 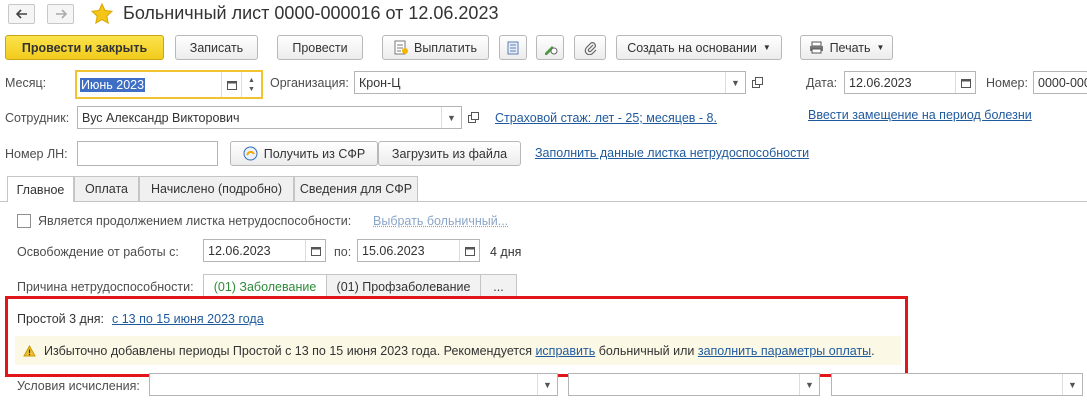 I want to click on number-value: 0000-000, so click(x=1062, y=82).